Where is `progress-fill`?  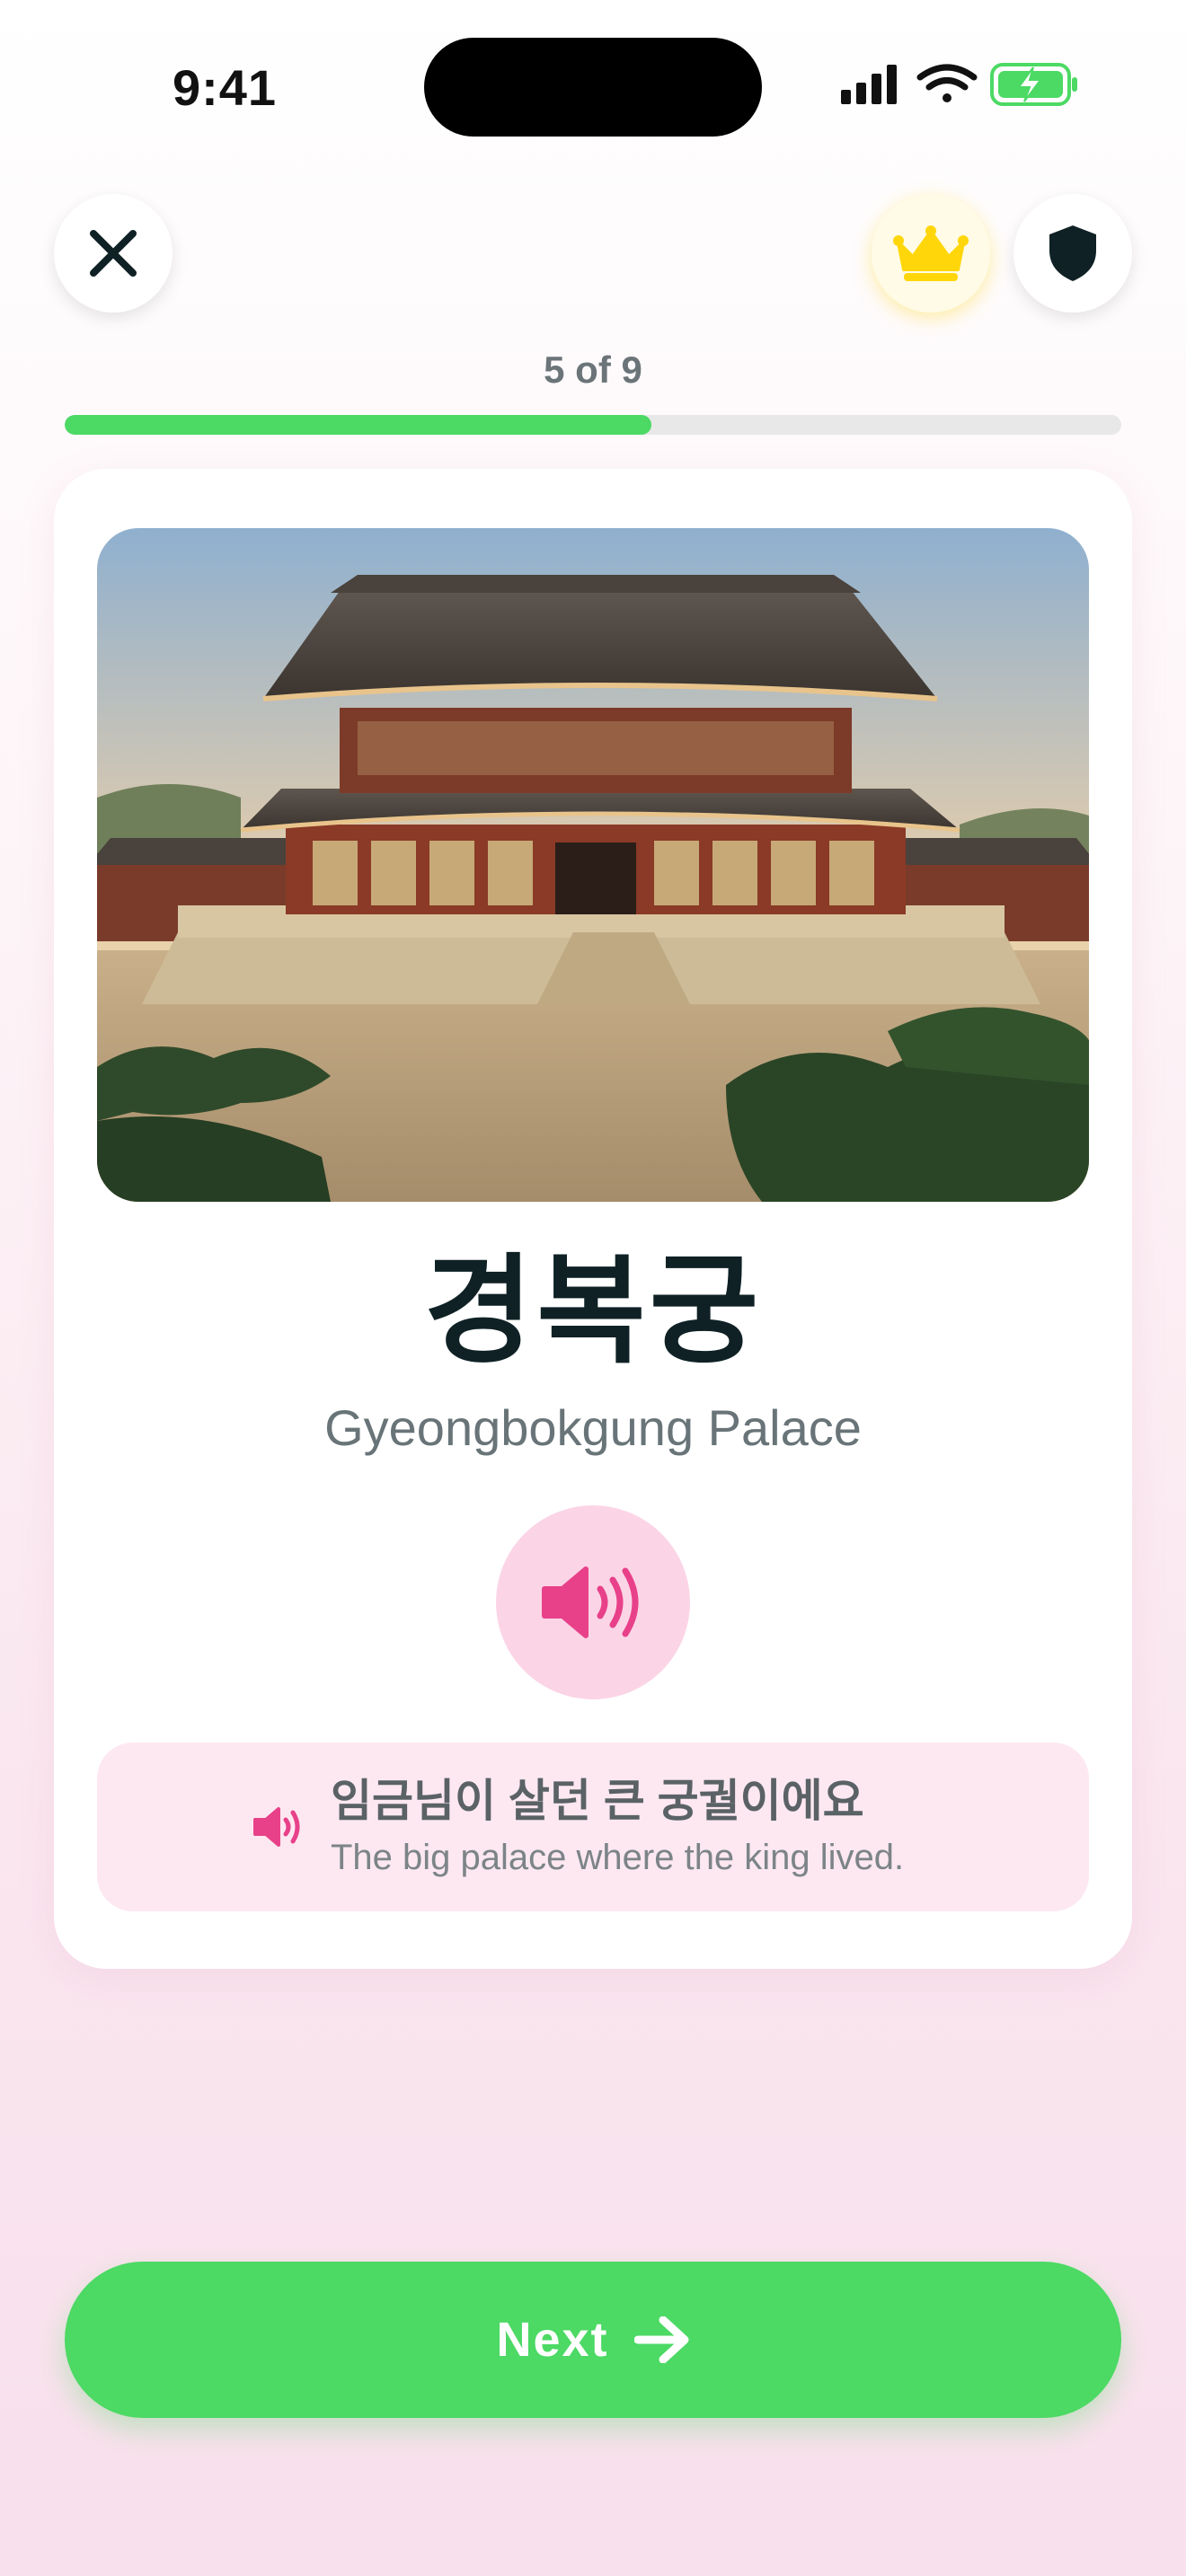 progress-fill is located at coordinates (358, 425).